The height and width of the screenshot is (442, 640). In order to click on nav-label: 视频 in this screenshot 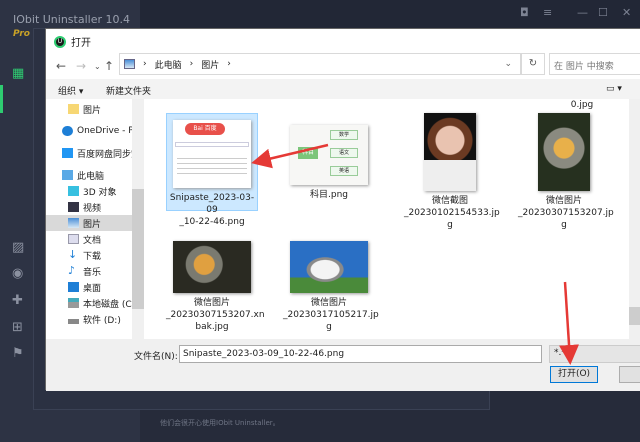, I will do `click(92, 208)`.